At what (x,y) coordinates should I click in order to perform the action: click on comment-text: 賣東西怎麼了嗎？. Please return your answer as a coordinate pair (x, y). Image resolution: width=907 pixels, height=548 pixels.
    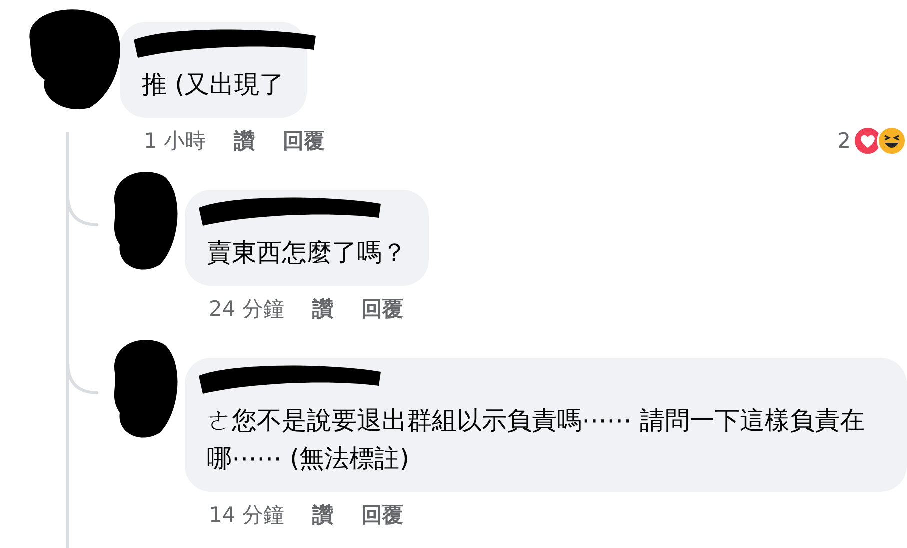
    Looking at the image, I should click on (307, 253).